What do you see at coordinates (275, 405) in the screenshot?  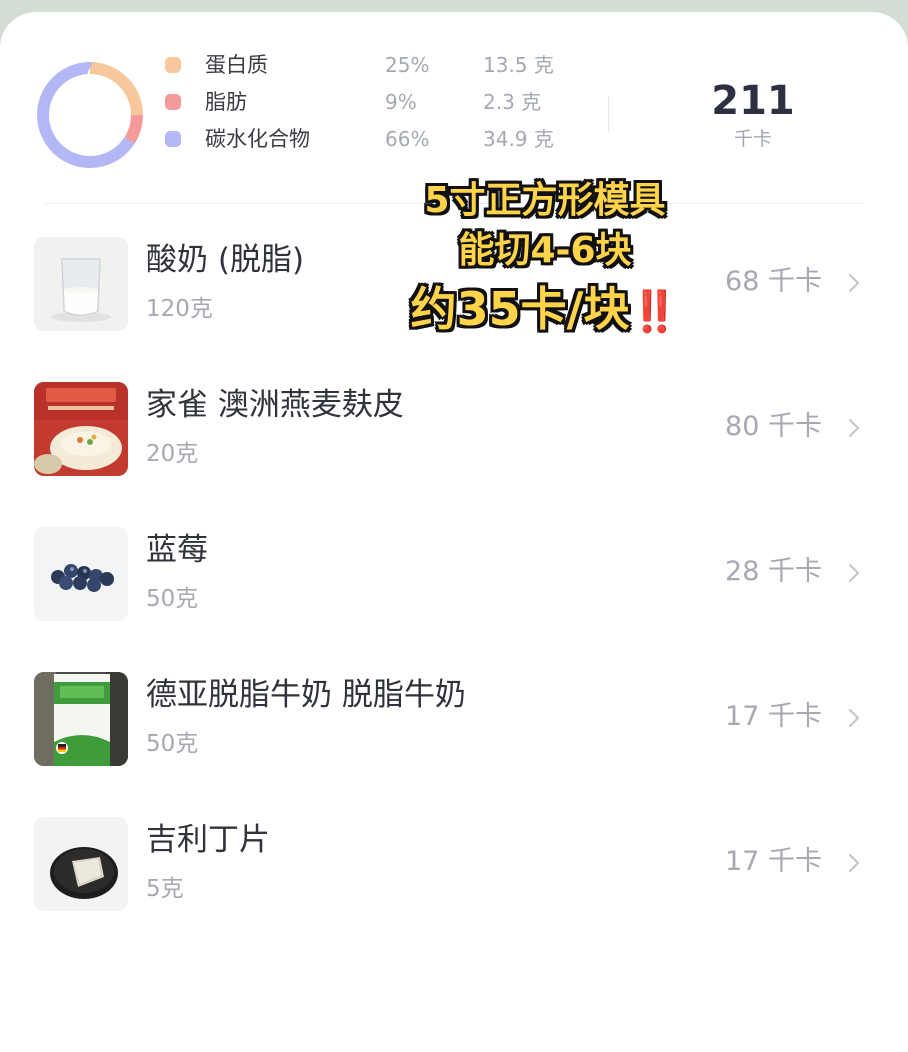 I see `food-name: 家雀 澳洲燕麦麸皮` at bounding box center [275, 405].